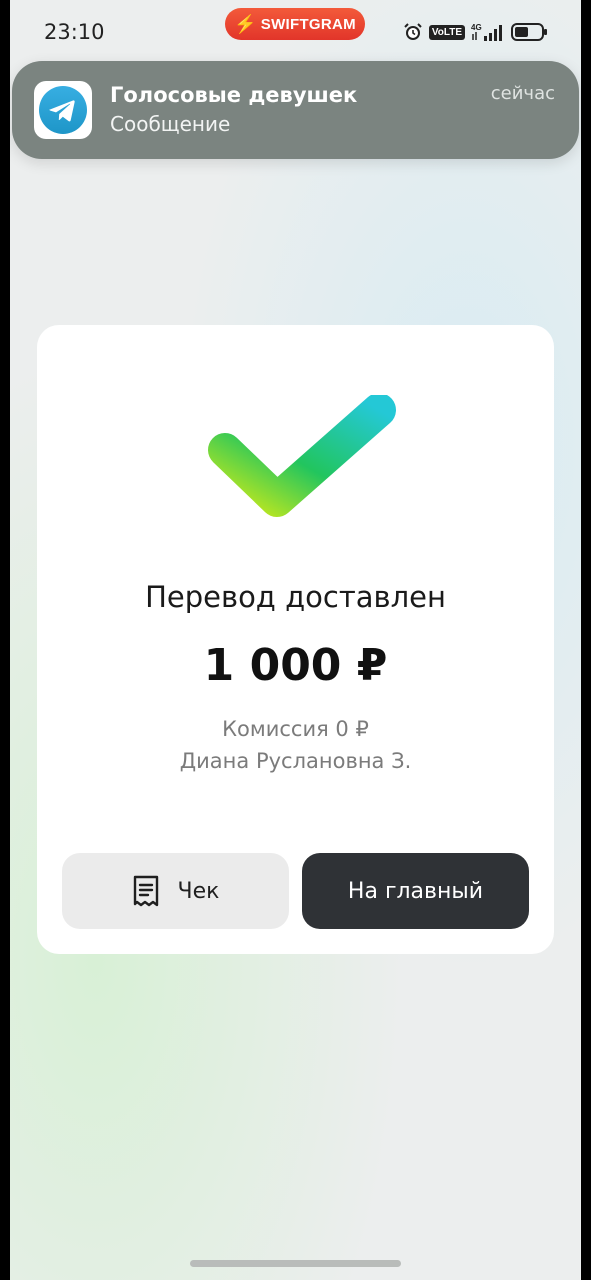 This screenshot has height=1280, width=591. What do you see at coordinates (486, 32) in the screenshot?
I see `signal-icon: 4G` at bounding box center [486, 32].